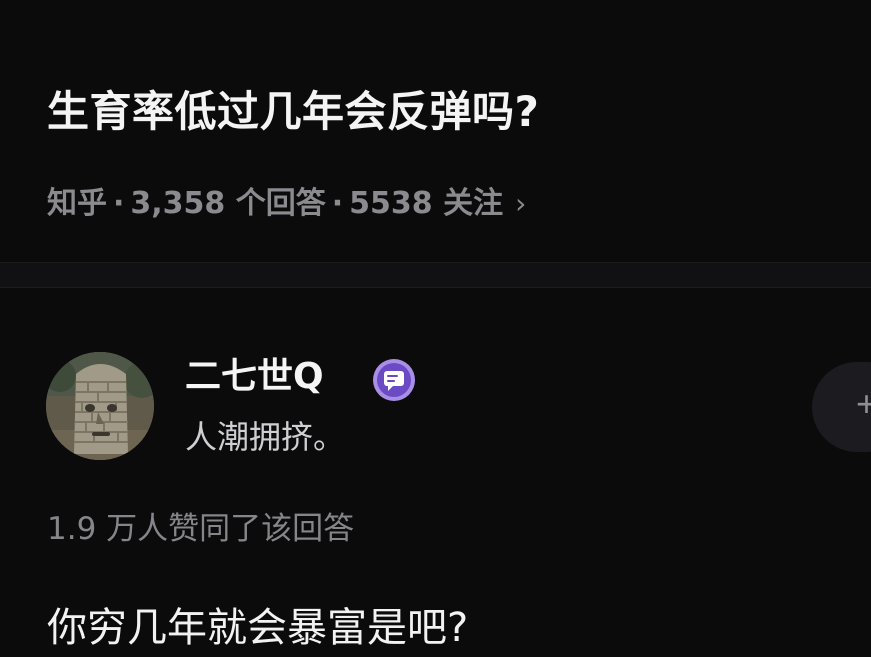 The width and height of the screenshot is (871, 657). I want to click on section-divider, so click(435, 275).